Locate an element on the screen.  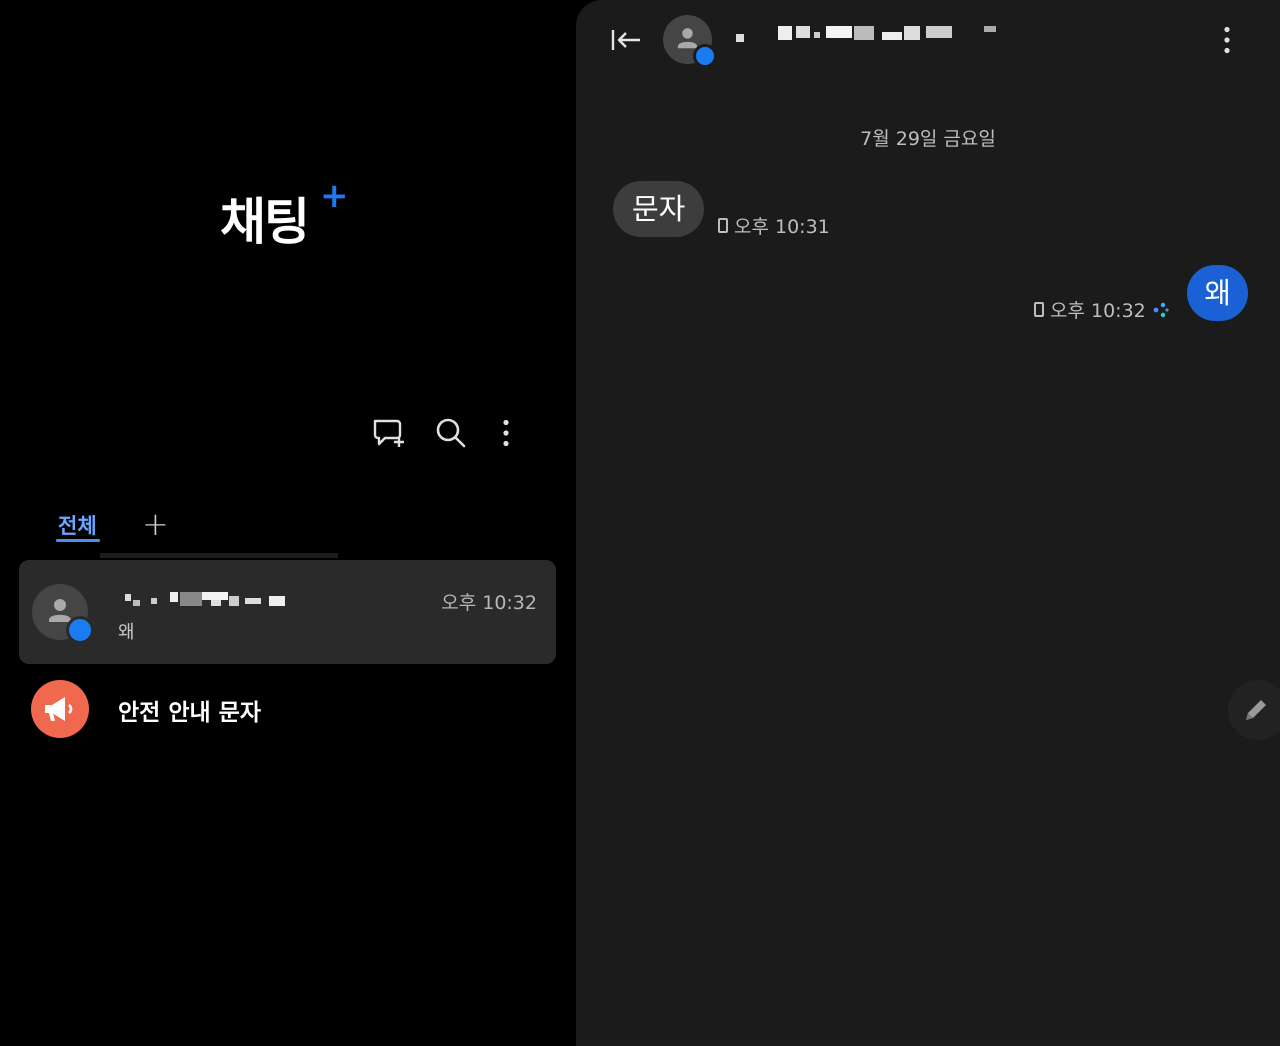
incoming-message-meta: 오후 10:31 is located at coordinates (774, 225).